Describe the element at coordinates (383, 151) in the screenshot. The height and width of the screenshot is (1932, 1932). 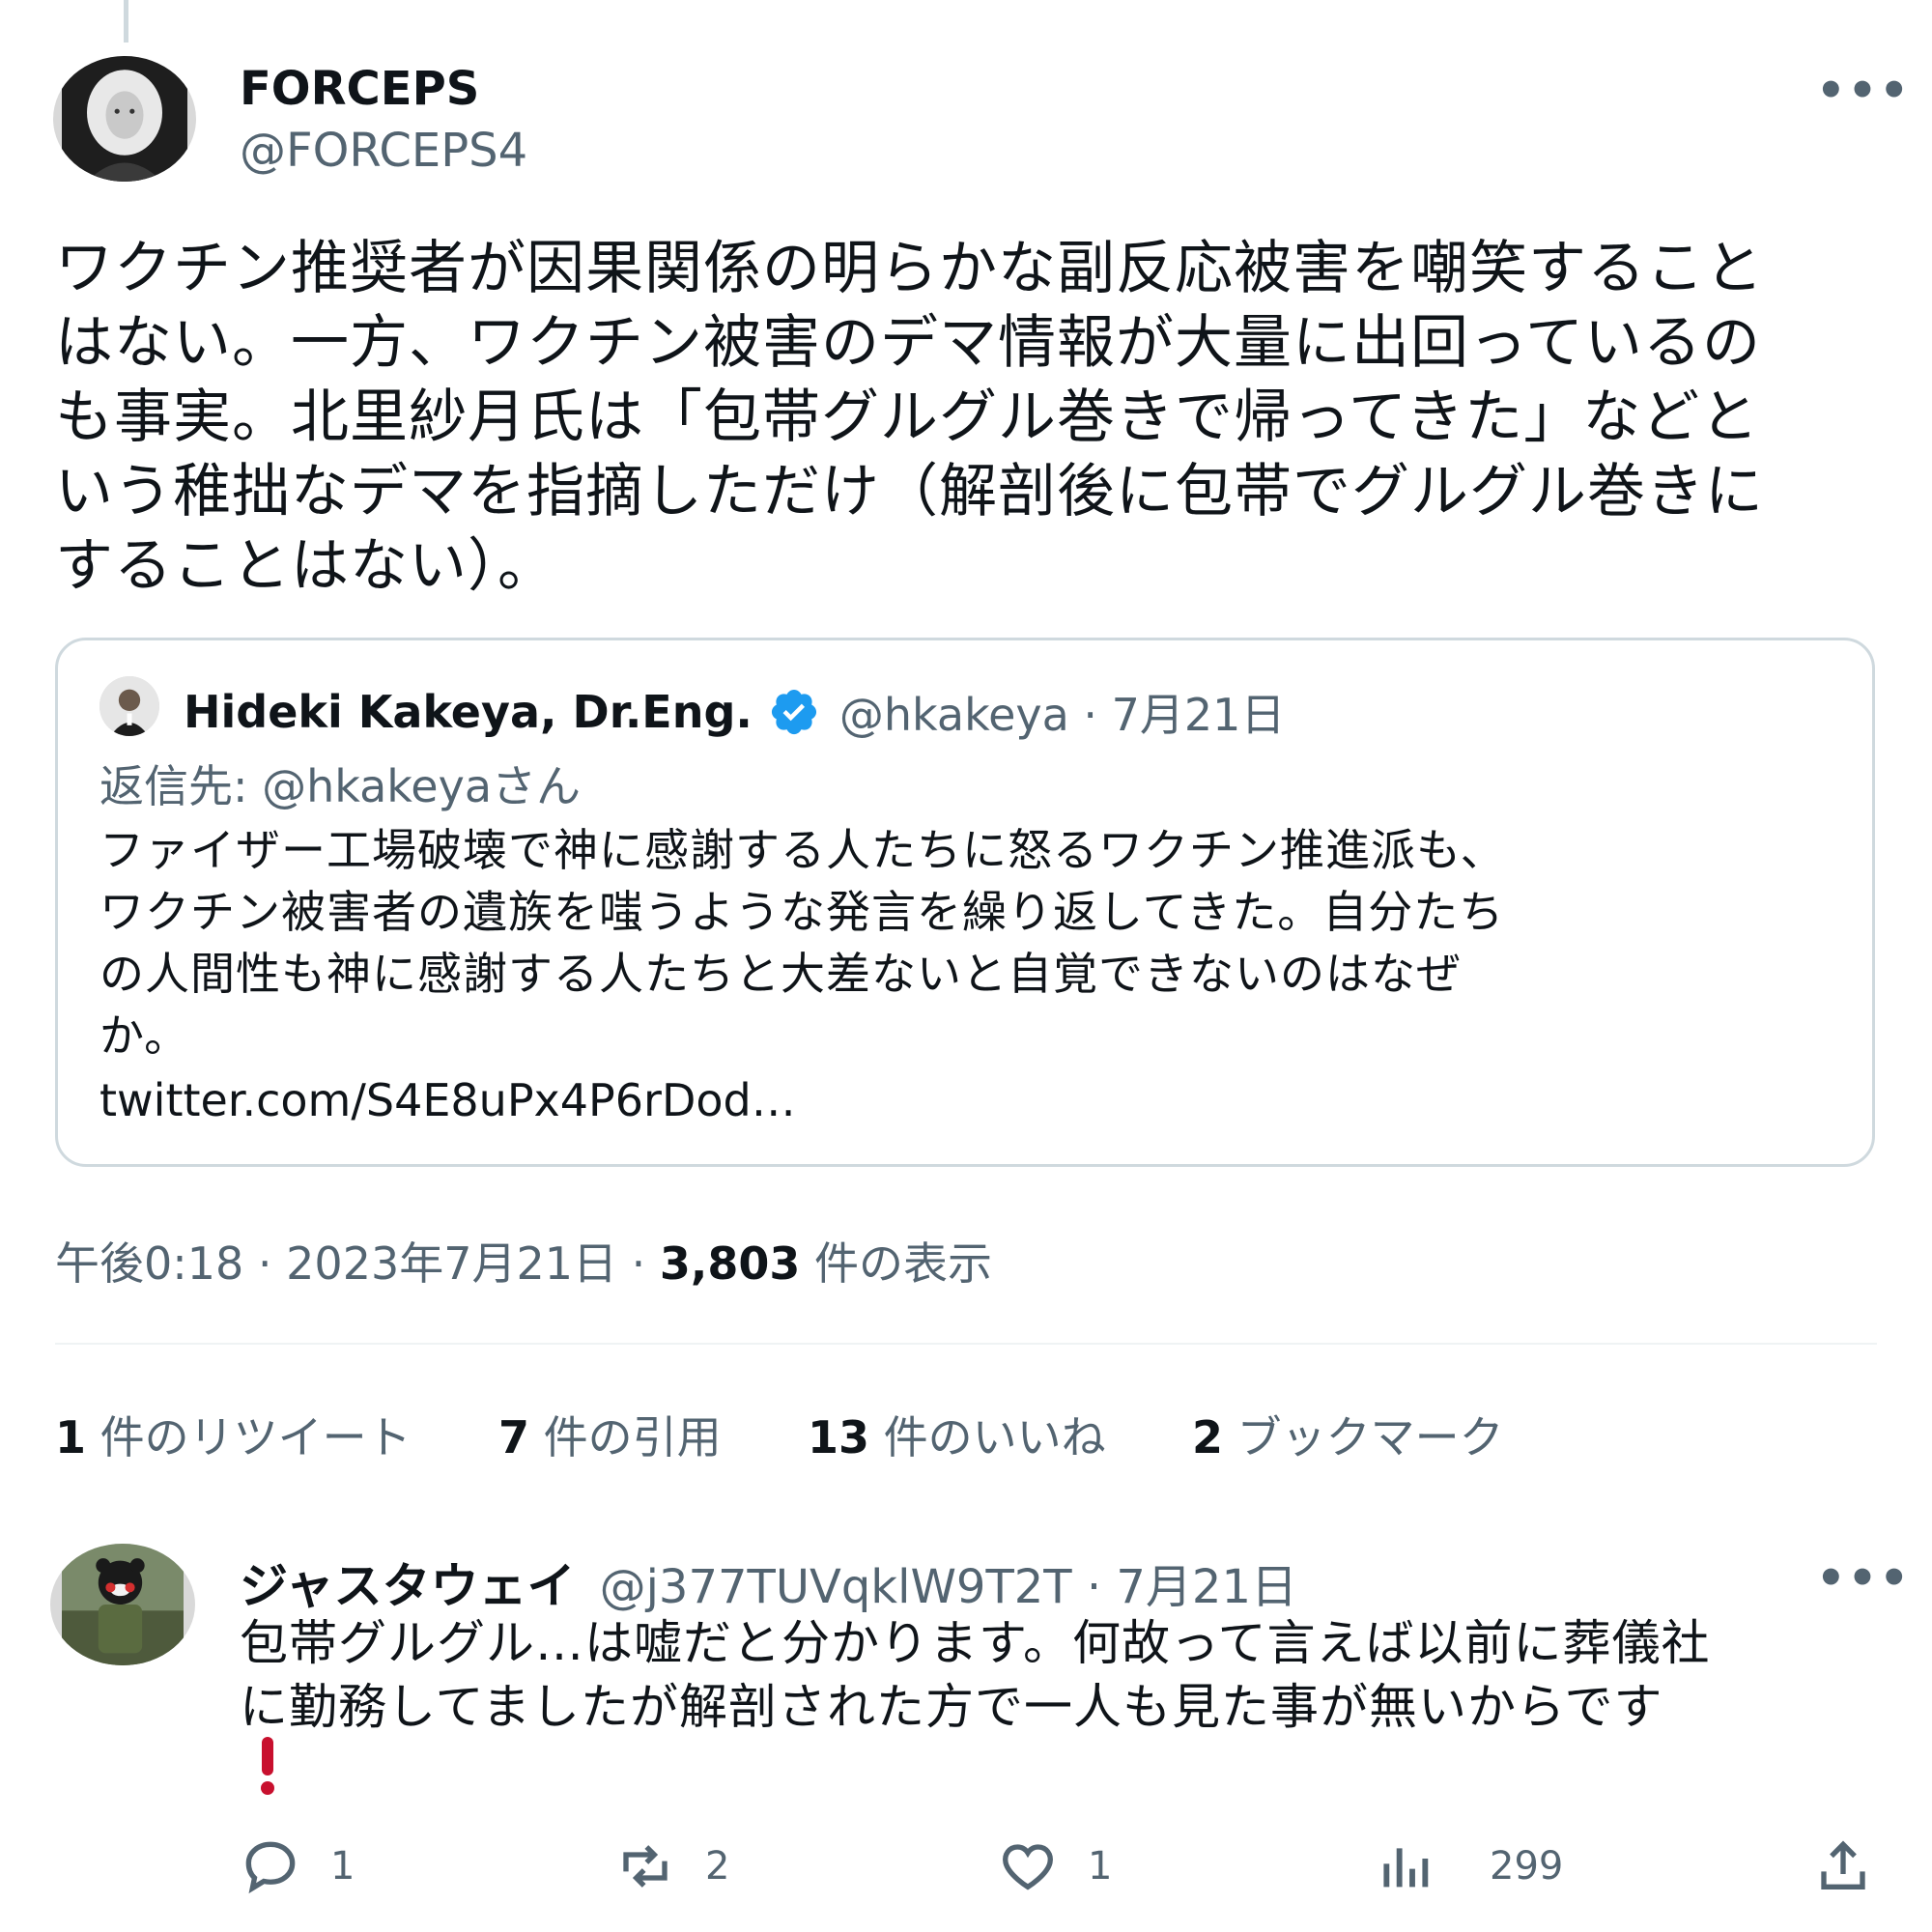
I see `author-handle: @FORCEPS4` at that location.